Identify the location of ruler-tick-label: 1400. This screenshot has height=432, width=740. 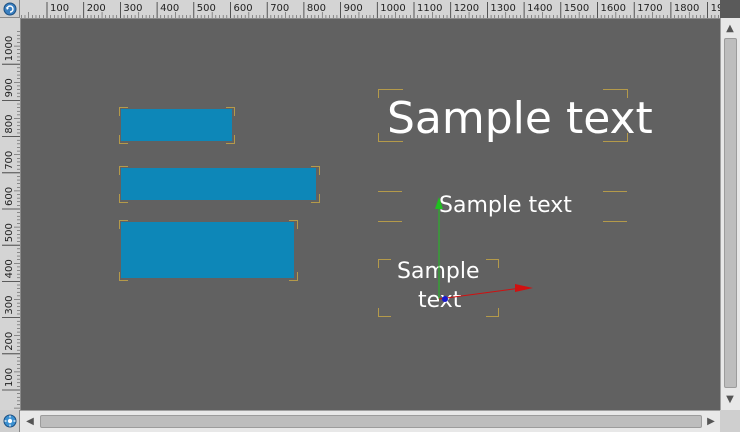
(539, 8).